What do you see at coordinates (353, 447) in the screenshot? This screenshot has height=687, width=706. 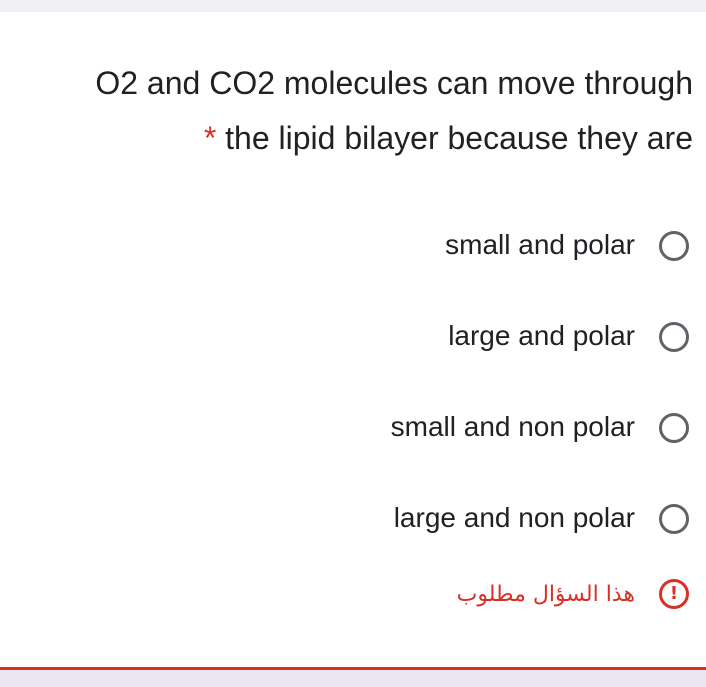 I see `option-small-and-non-polar: small and non polar` at bounding box center [353, 447].